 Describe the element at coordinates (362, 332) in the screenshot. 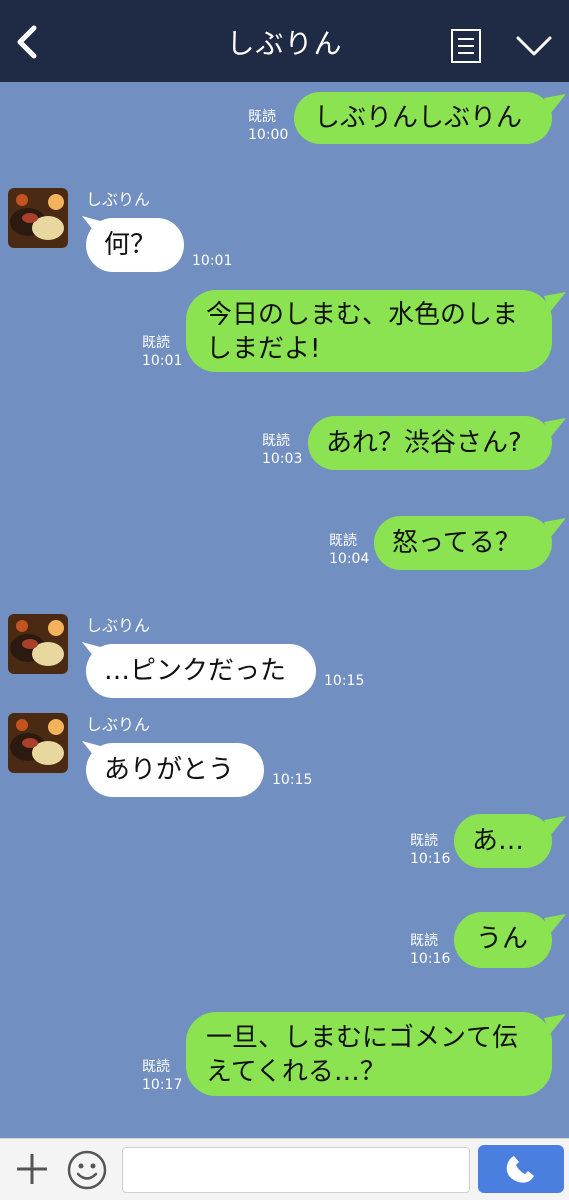

I see `message-text: 今日のしまむ、水色のしましまだよ!` at that location.